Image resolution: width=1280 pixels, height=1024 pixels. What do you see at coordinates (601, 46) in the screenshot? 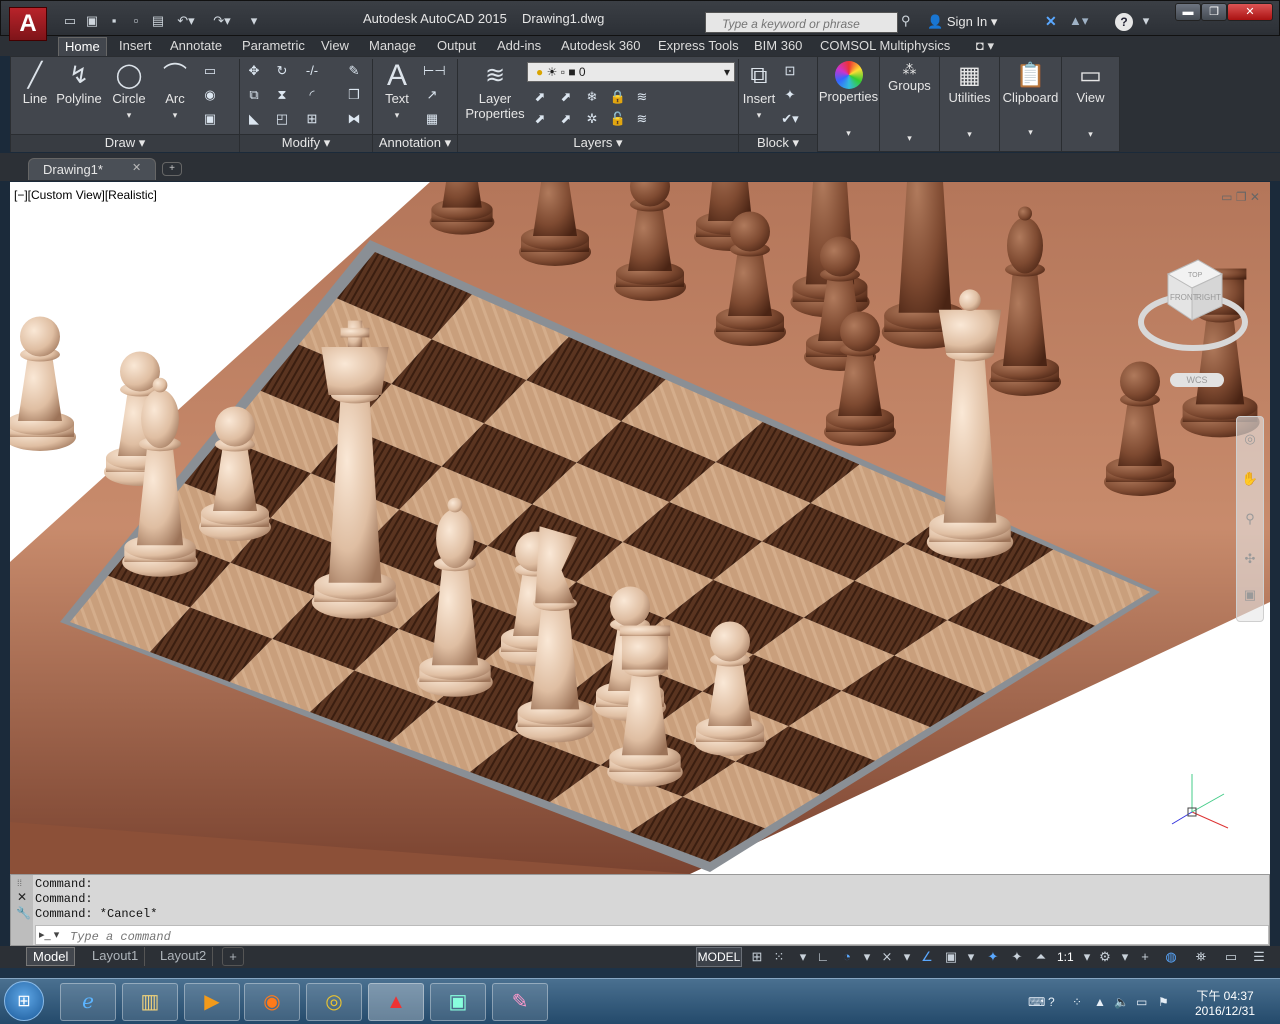
I see `tab-autodesk-360: Autodesk 360` at bounding box center [601, 46].